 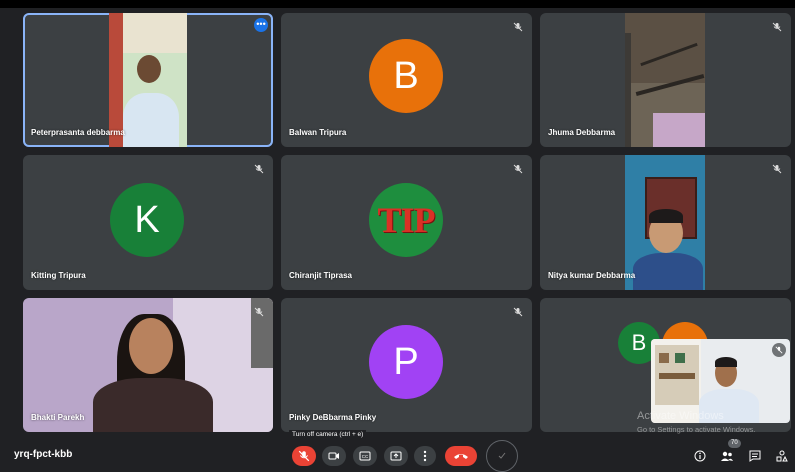 I want to click on participant-tile: ••• Peterprasanta debbarma, so click(x=148, y=80).